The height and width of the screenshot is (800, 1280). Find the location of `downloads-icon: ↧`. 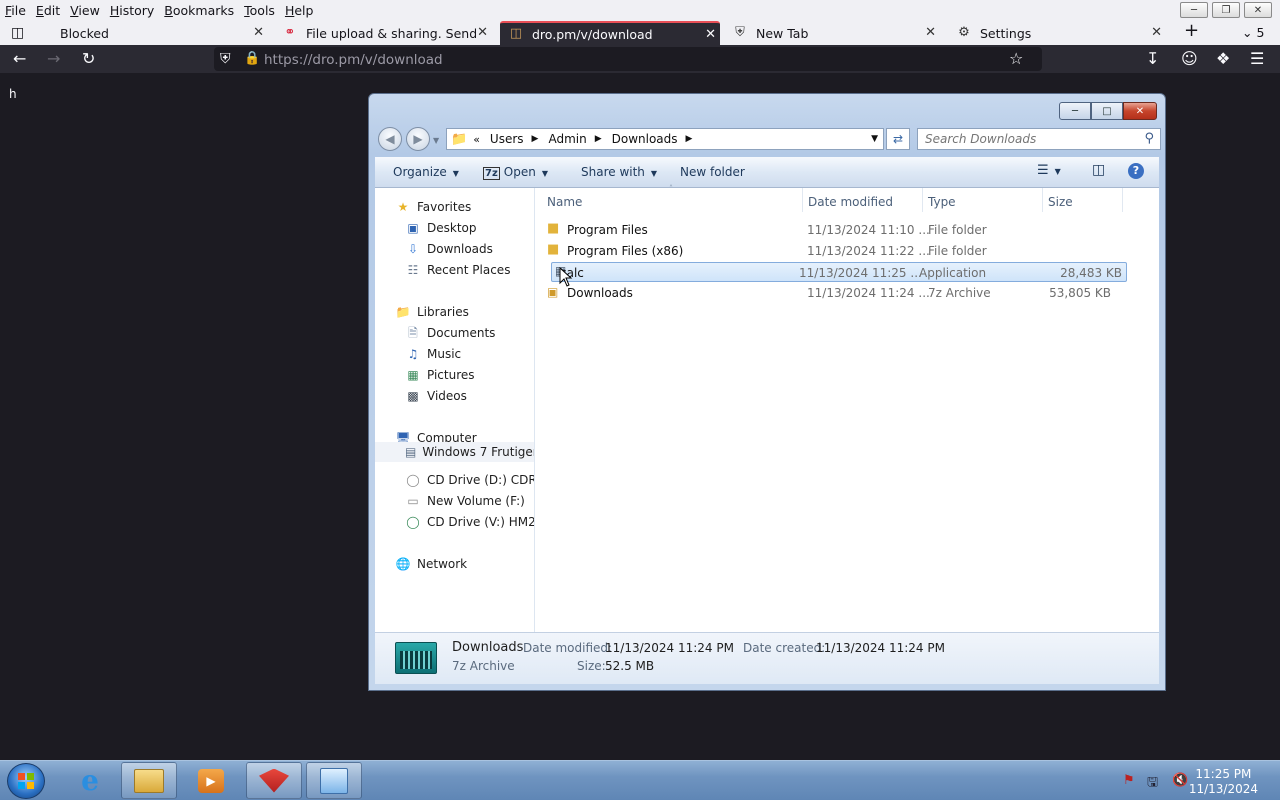

downloads-icon: ↧ is located at coordinates (1152, 59).